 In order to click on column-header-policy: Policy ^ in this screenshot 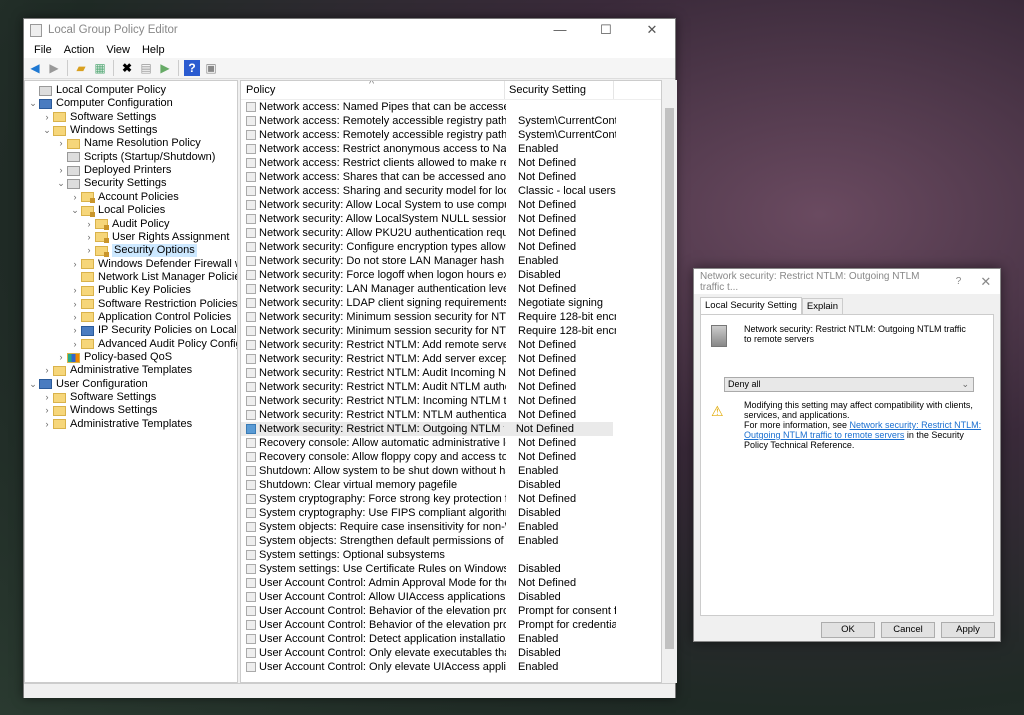, I will do `click(375, 90)`.